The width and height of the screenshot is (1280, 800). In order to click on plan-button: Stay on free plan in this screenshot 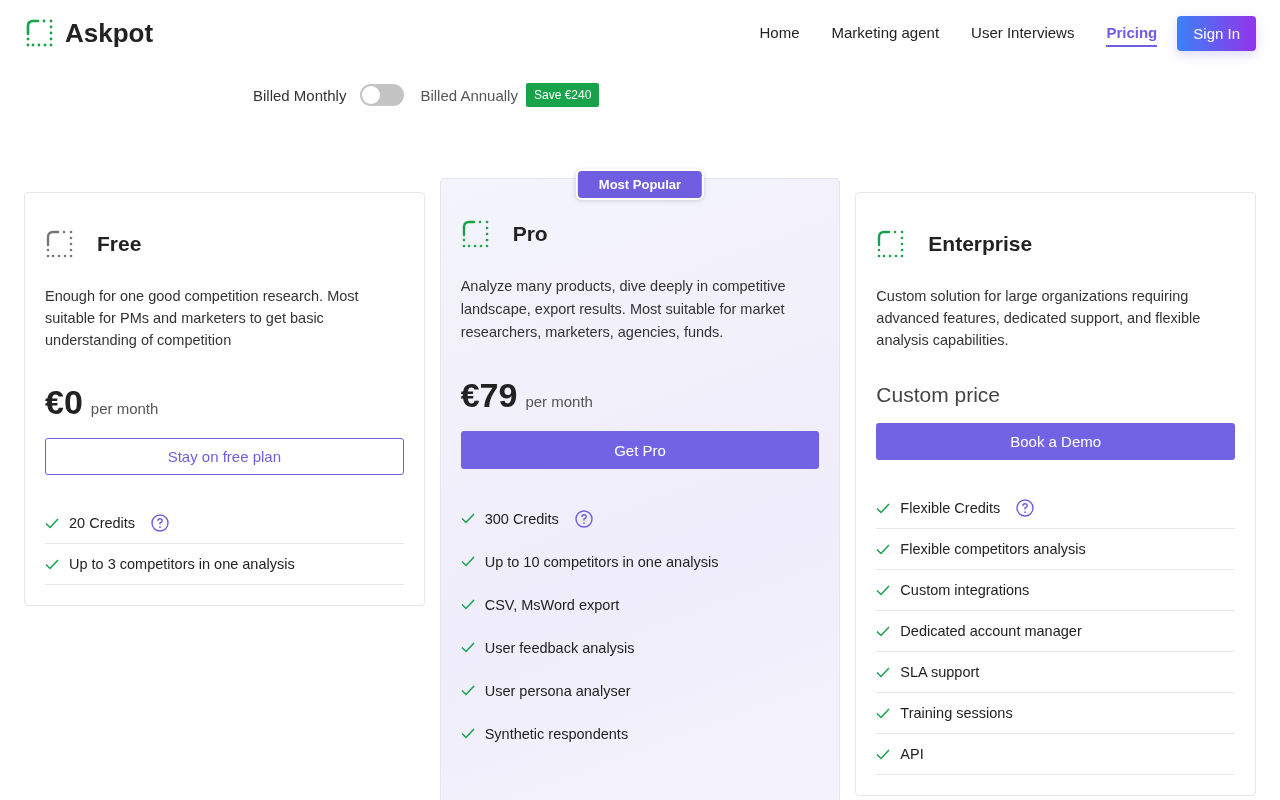, I will do `click(224, 456)`.